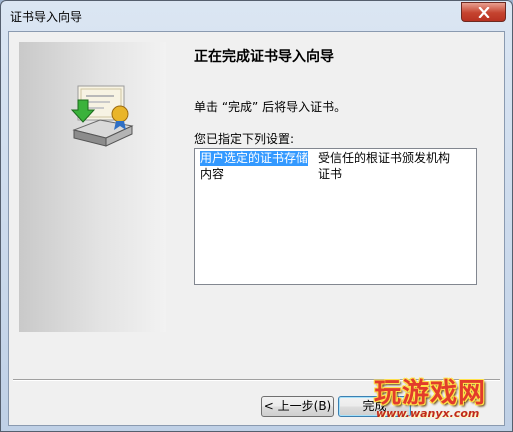 This screenshot has height=432, width=513. Describe the element at coordinates (244, 139) in the screenshot. I see `settings-label: 您已指定下列设置:` at that location.